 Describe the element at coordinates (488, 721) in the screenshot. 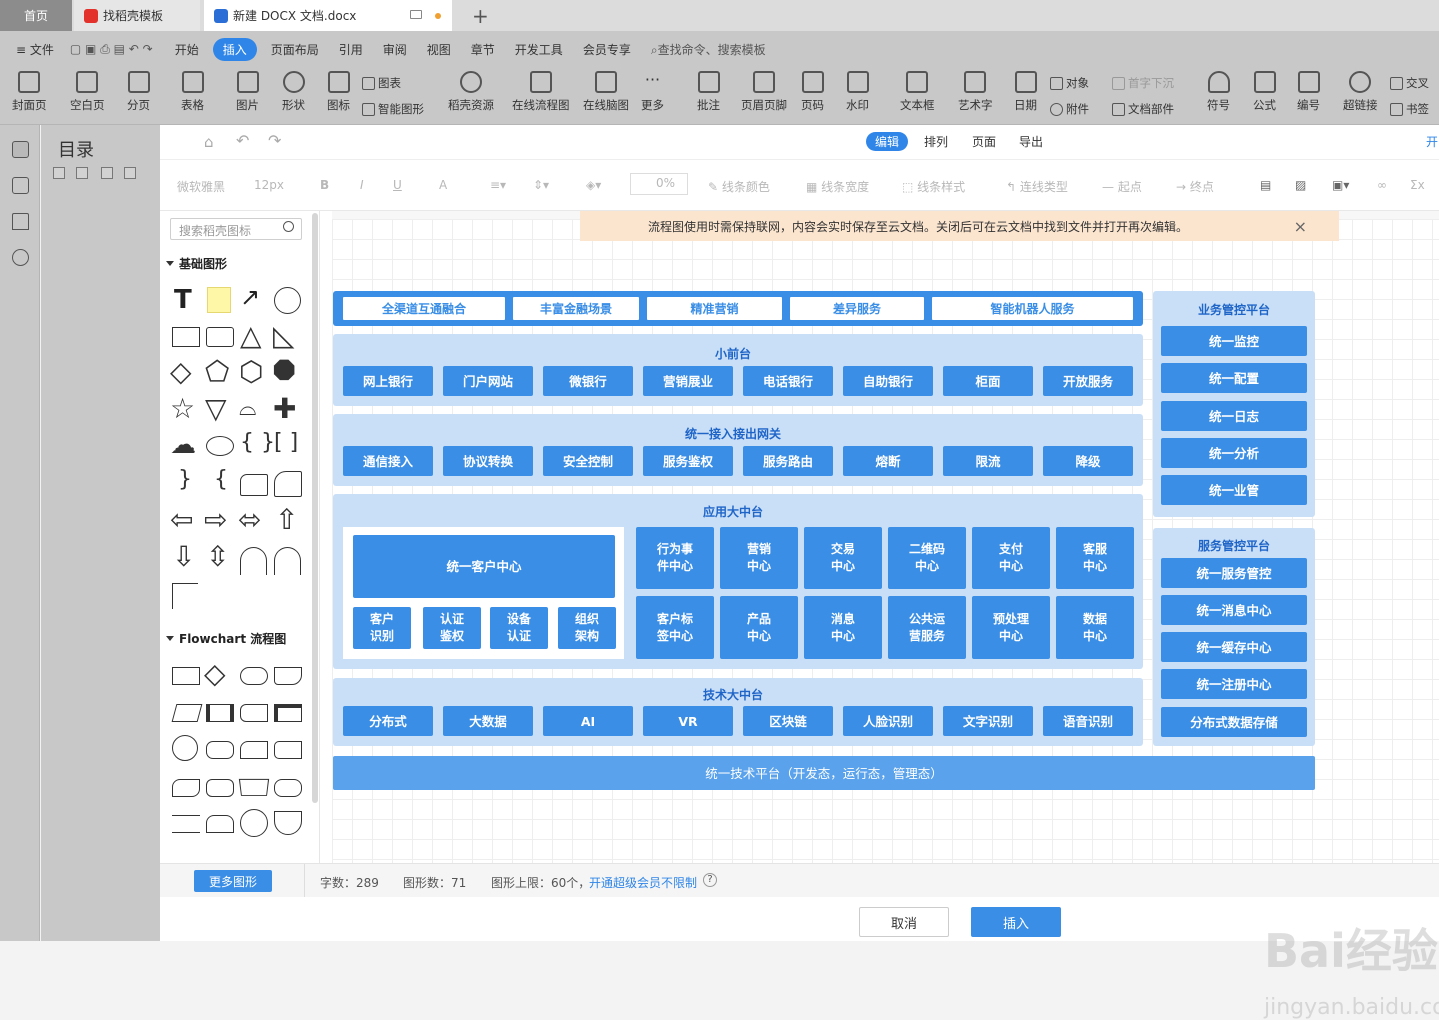

I see `tech-center-box: 大数据` at that location.